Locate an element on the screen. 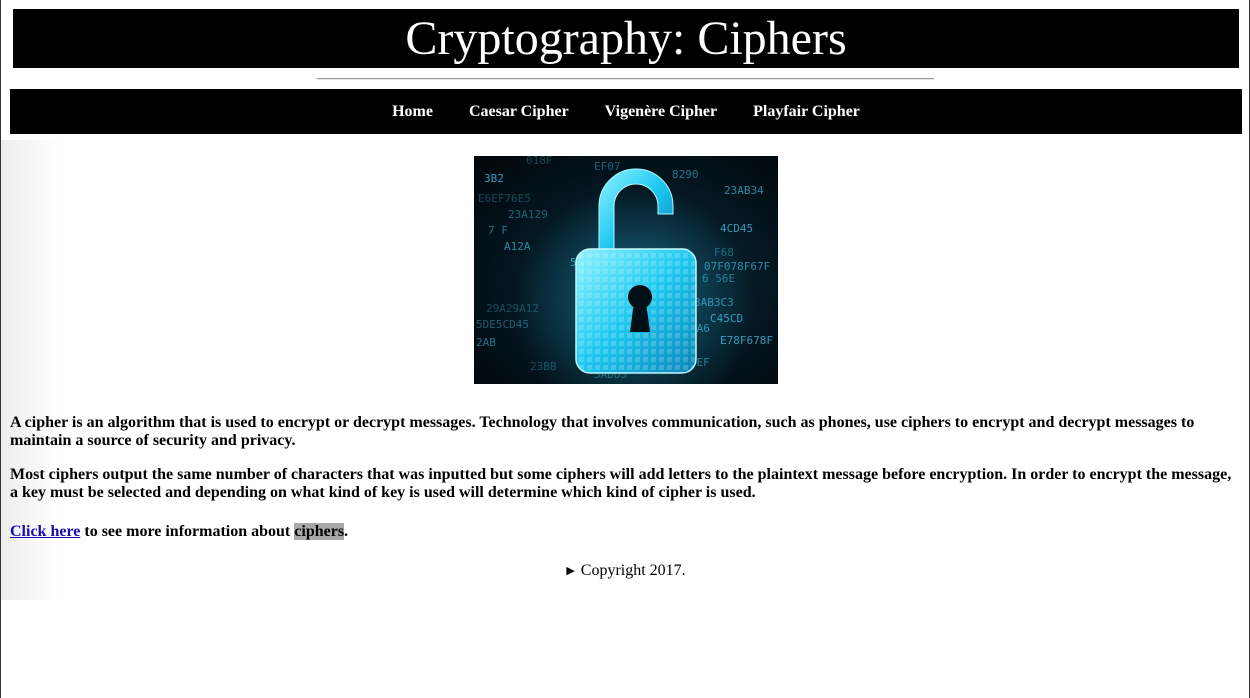 This screenshot has width=1250, height=698. click-here-link: Click here is located at coordinates (45, 531).